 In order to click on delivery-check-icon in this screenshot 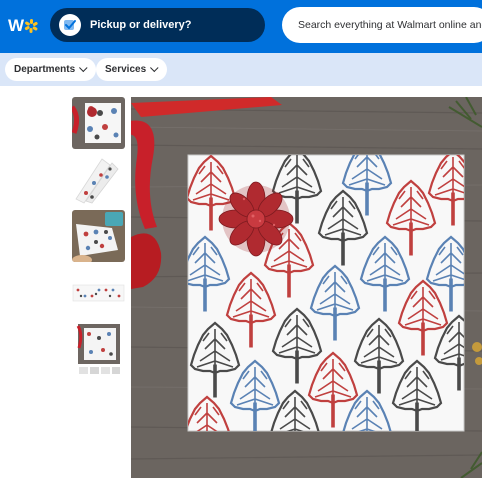, I will do `click(70, 25)`.